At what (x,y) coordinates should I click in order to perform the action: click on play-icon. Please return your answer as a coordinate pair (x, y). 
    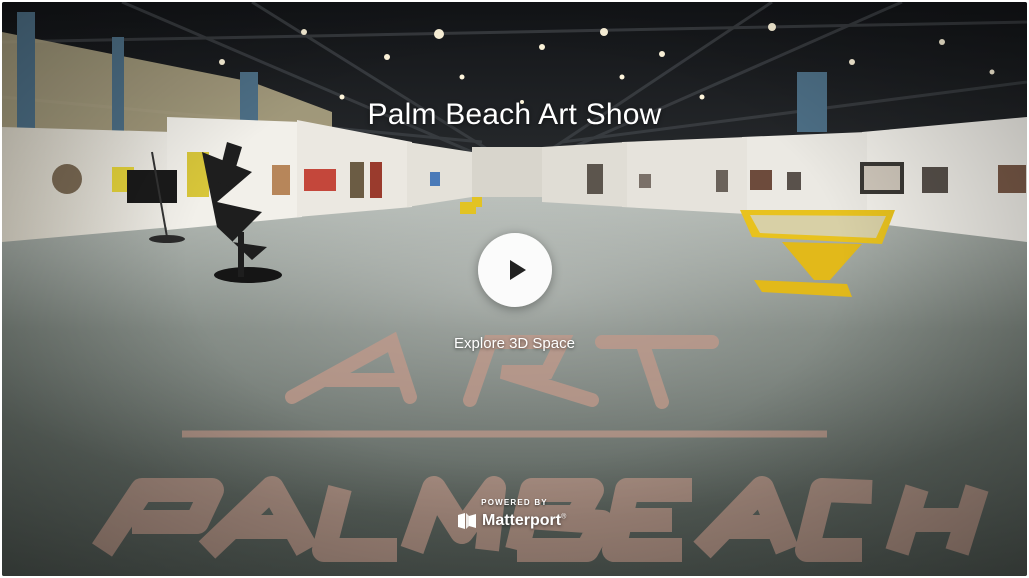
    Looking at the image, I should click on (517, 270).